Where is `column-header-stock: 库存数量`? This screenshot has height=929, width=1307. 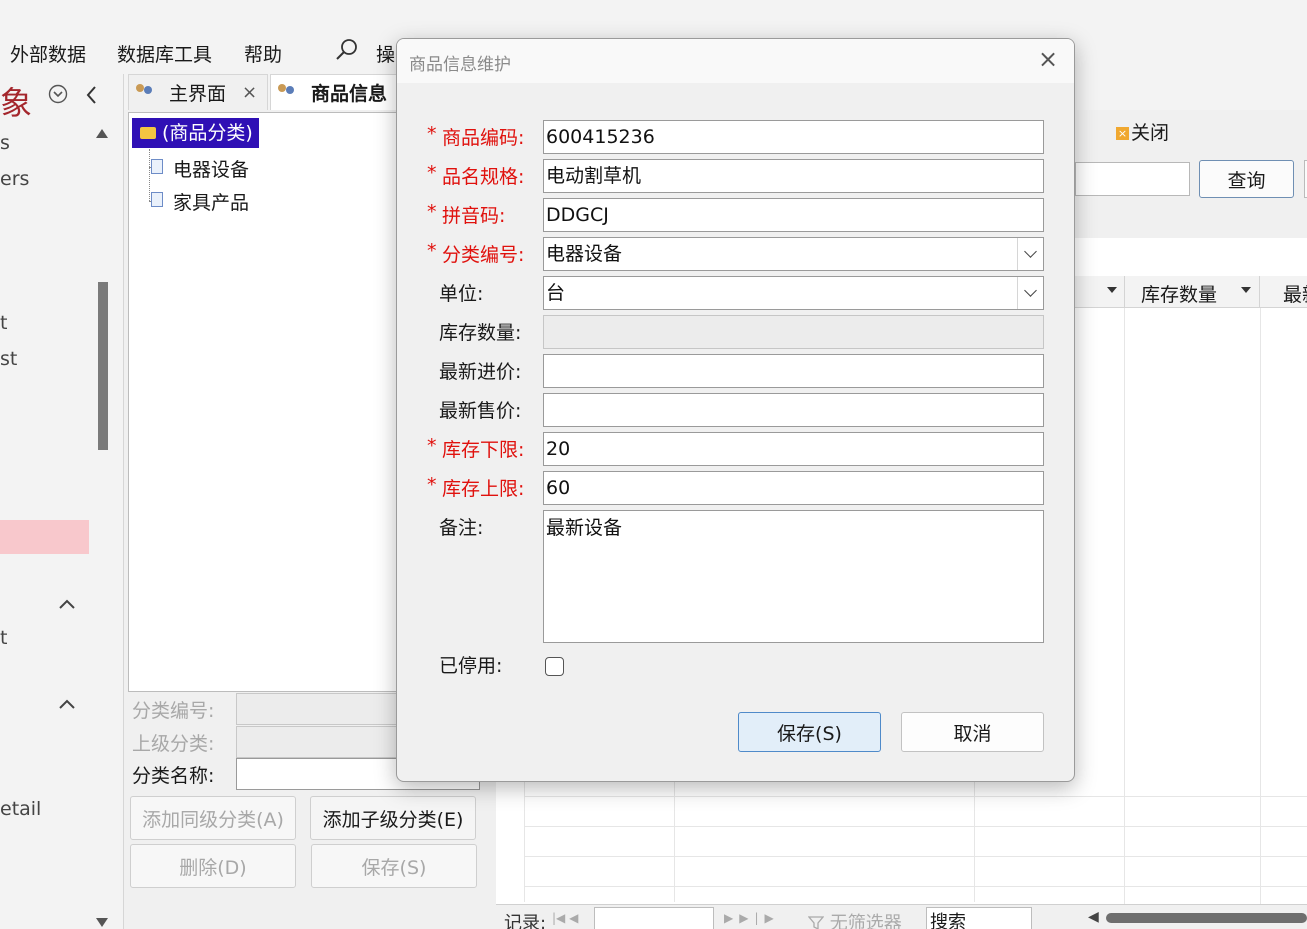 column-header-stock: 库存数量 is located at coordinates (1179, 293).